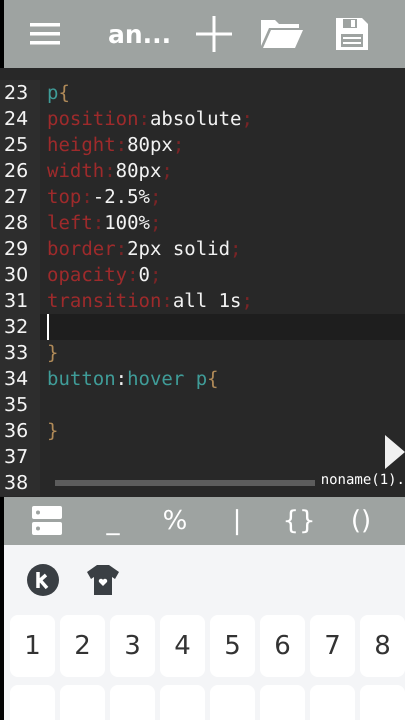 This screenshot has width=405, height=720. I want to click on keyboard-key: 1, so click(32, 646).